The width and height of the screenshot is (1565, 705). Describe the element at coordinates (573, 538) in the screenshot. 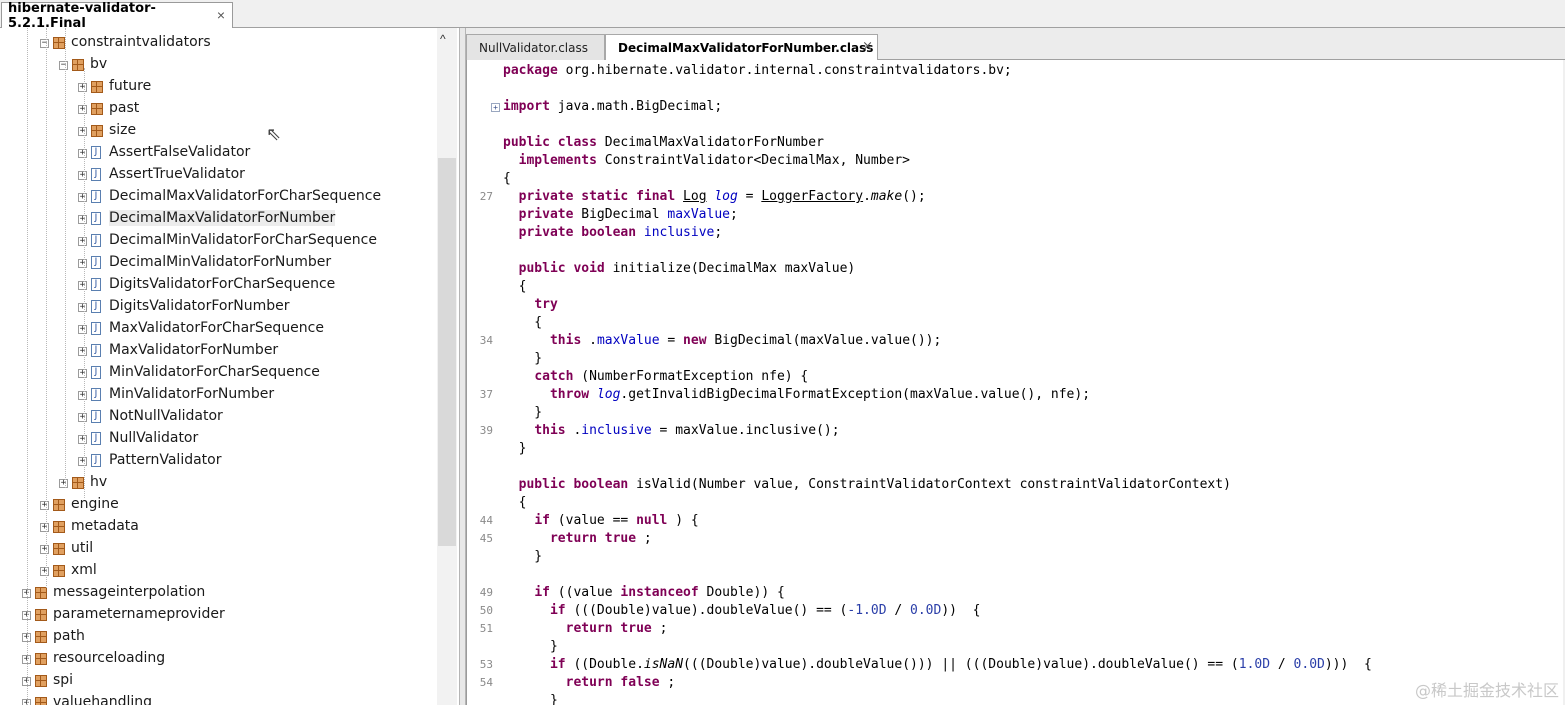

I see `keyword-token: return` at that location.